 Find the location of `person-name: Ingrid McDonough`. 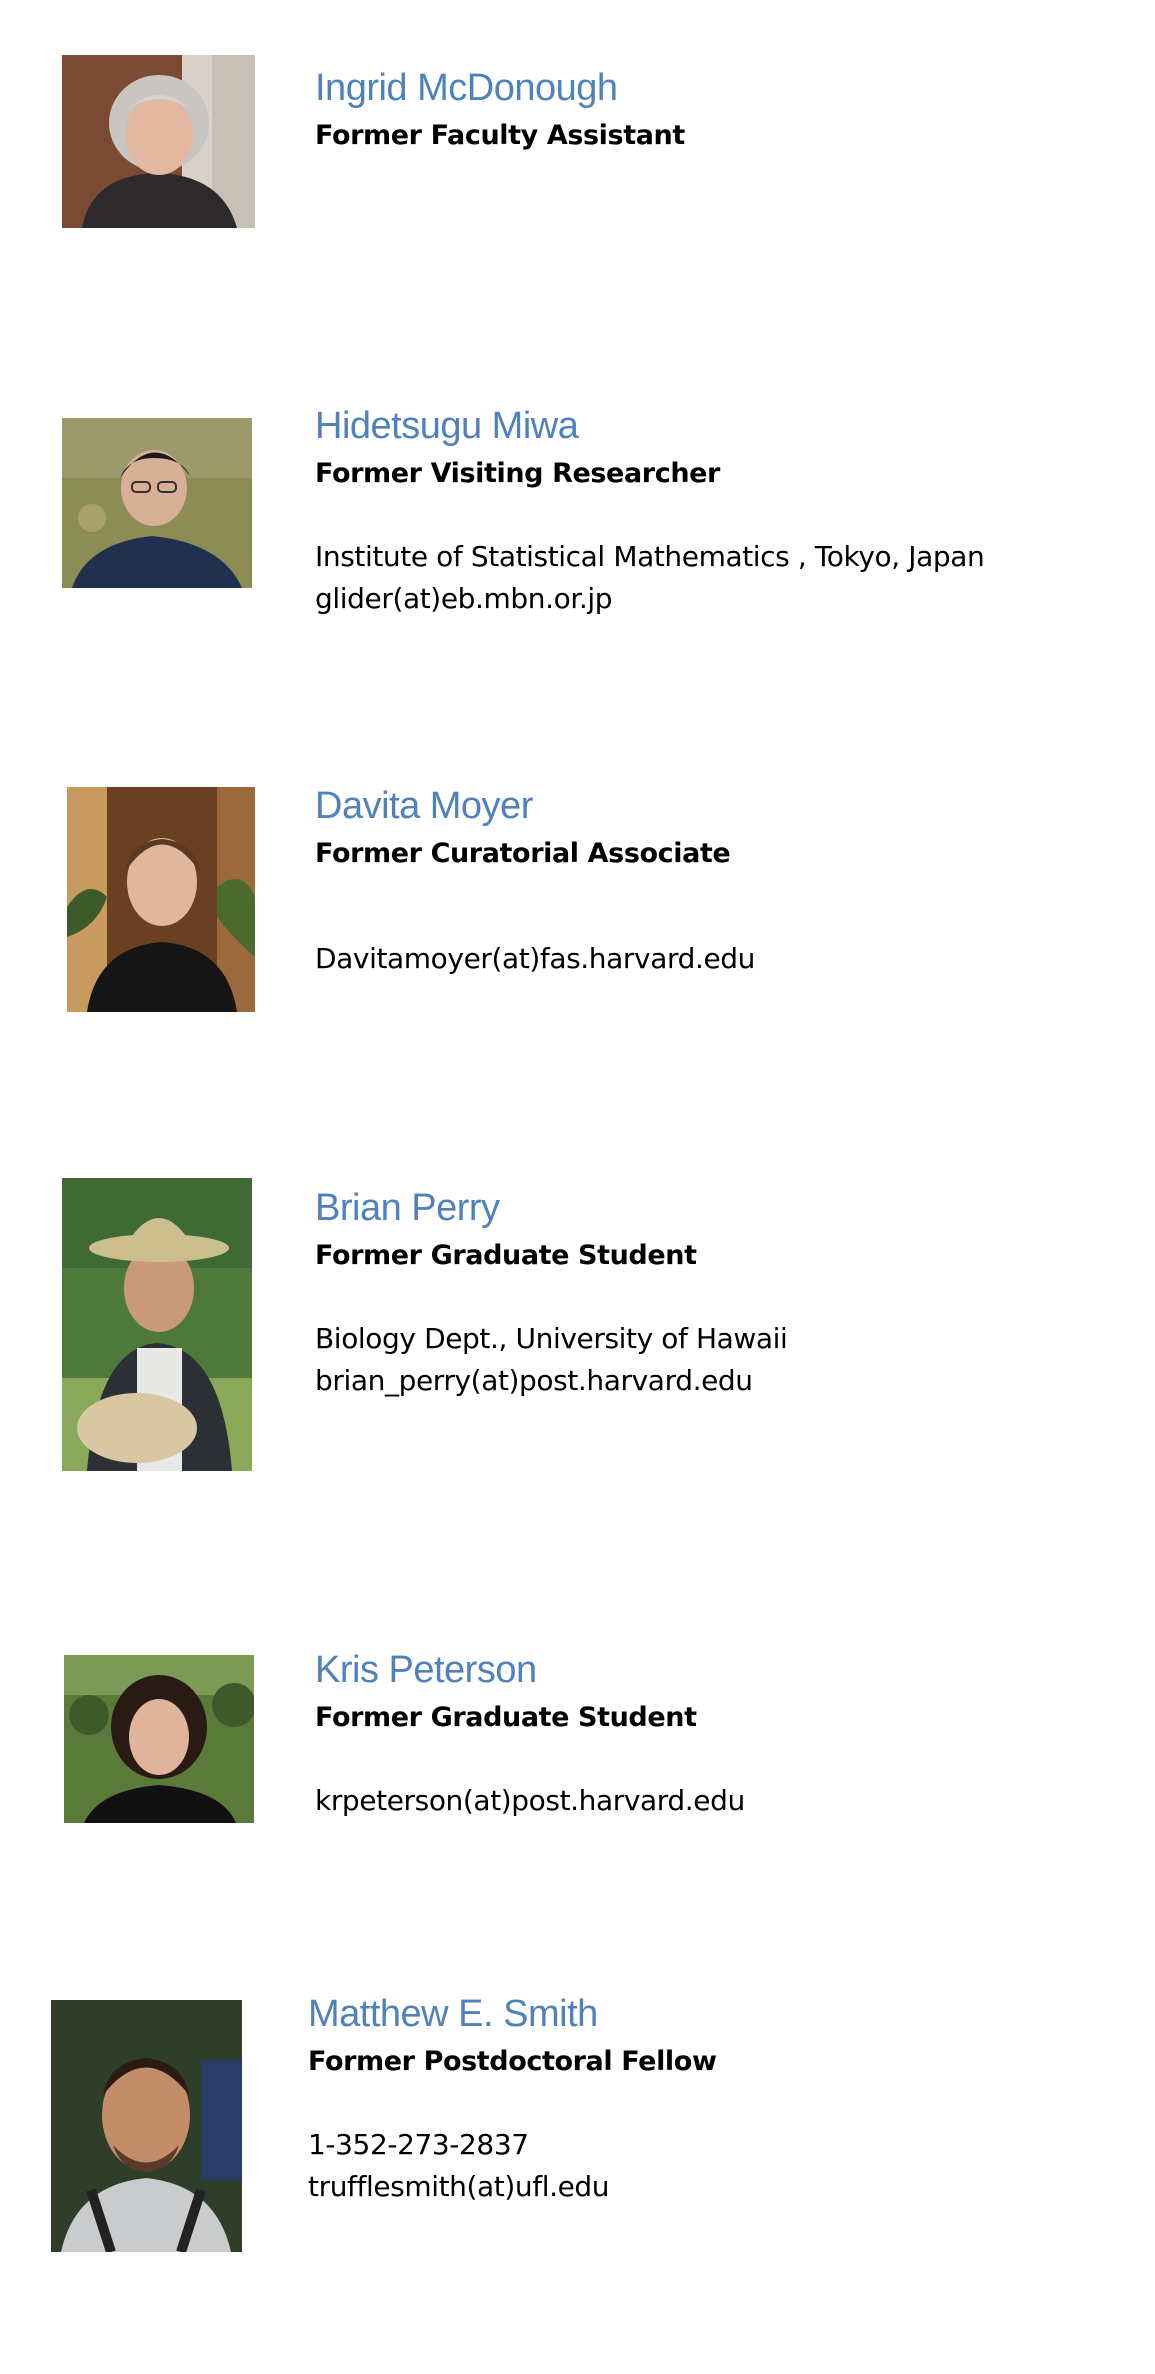

person-name: Ingrid McDonough is located at coordinates (466, 88).